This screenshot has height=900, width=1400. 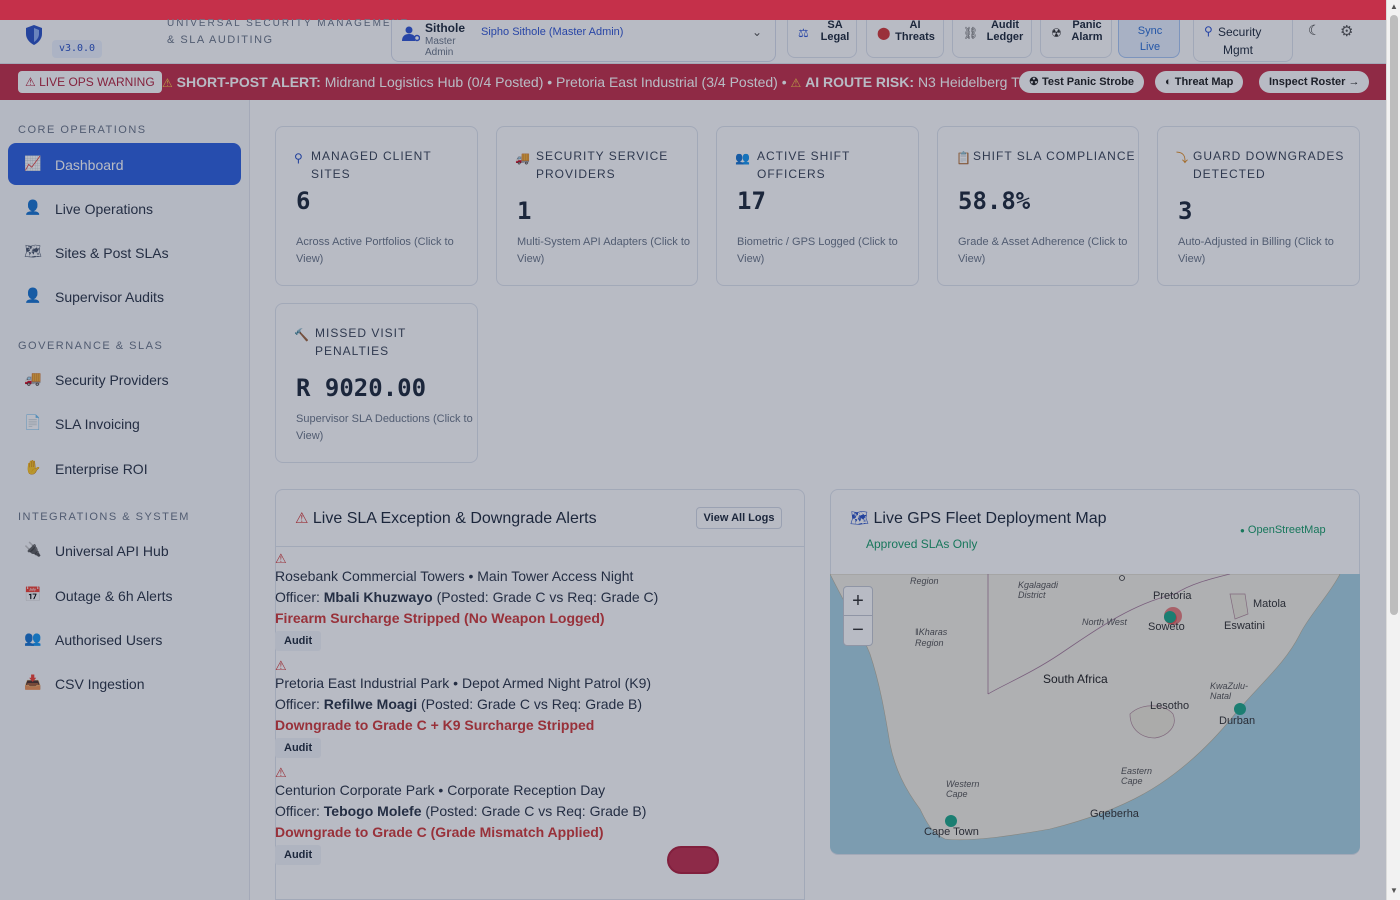 I want to click on threat-map-label: Threat Map, so click(x=1204, y=82).